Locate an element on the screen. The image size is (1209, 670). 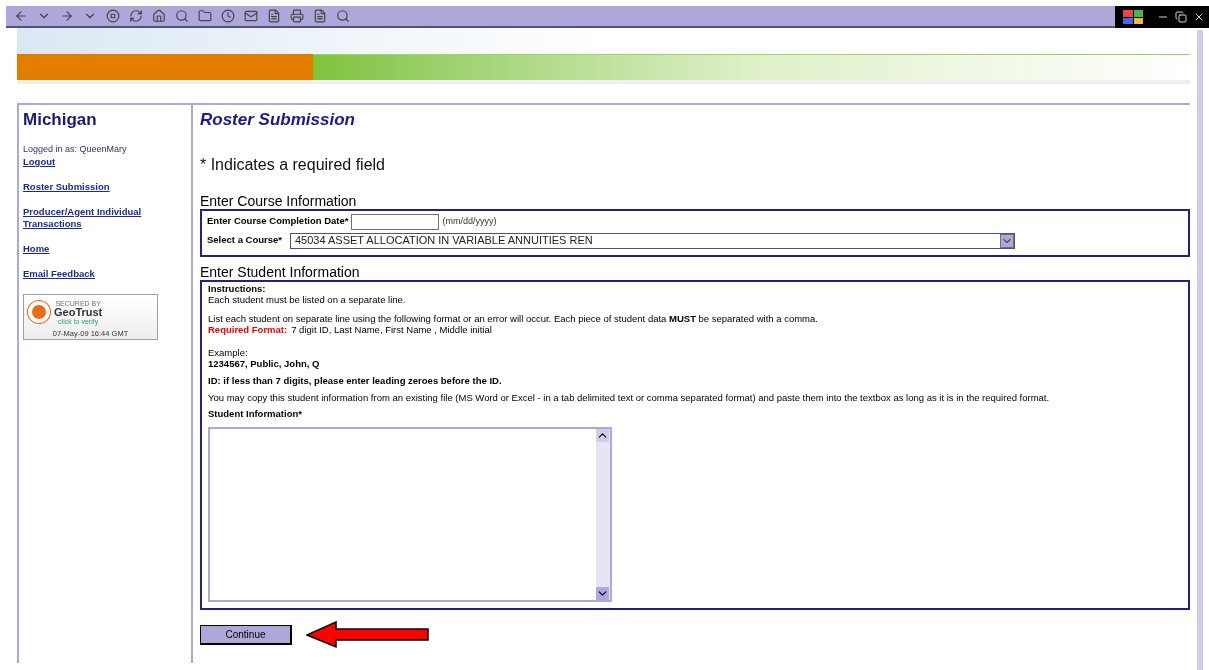
format-text: 7 digit ID, Last Name, First Name , Middle initial is located at coordinates (391, 329).